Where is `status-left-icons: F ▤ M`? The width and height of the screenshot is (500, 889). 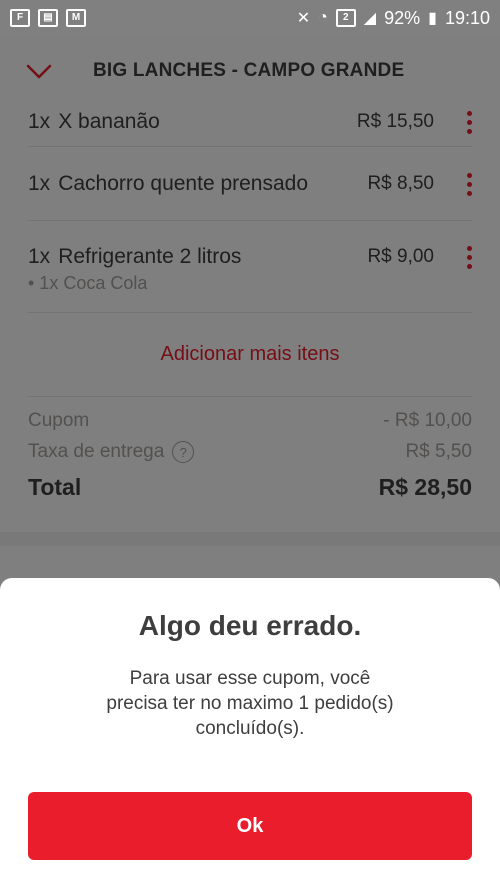
status-left-icons: F ▤ M is located at coordinates (48, 18).